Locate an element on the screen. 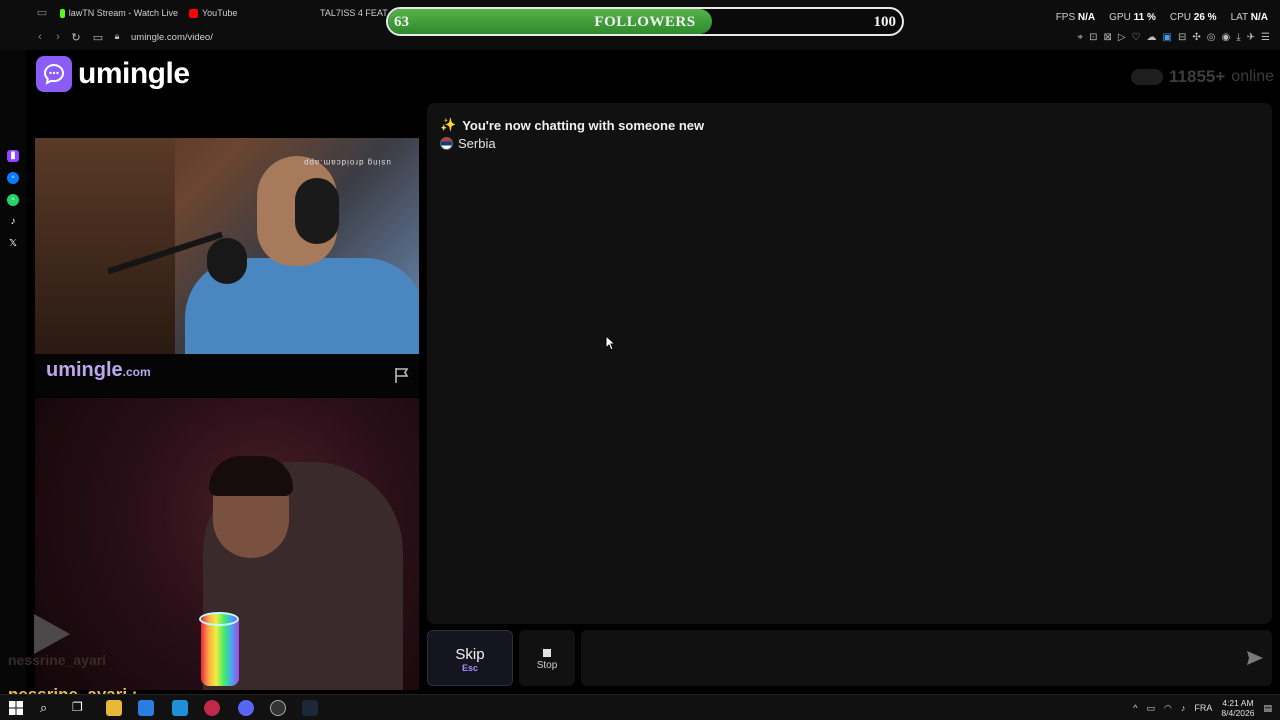  tab-label: YouTube is located at coordinates (220, 13).